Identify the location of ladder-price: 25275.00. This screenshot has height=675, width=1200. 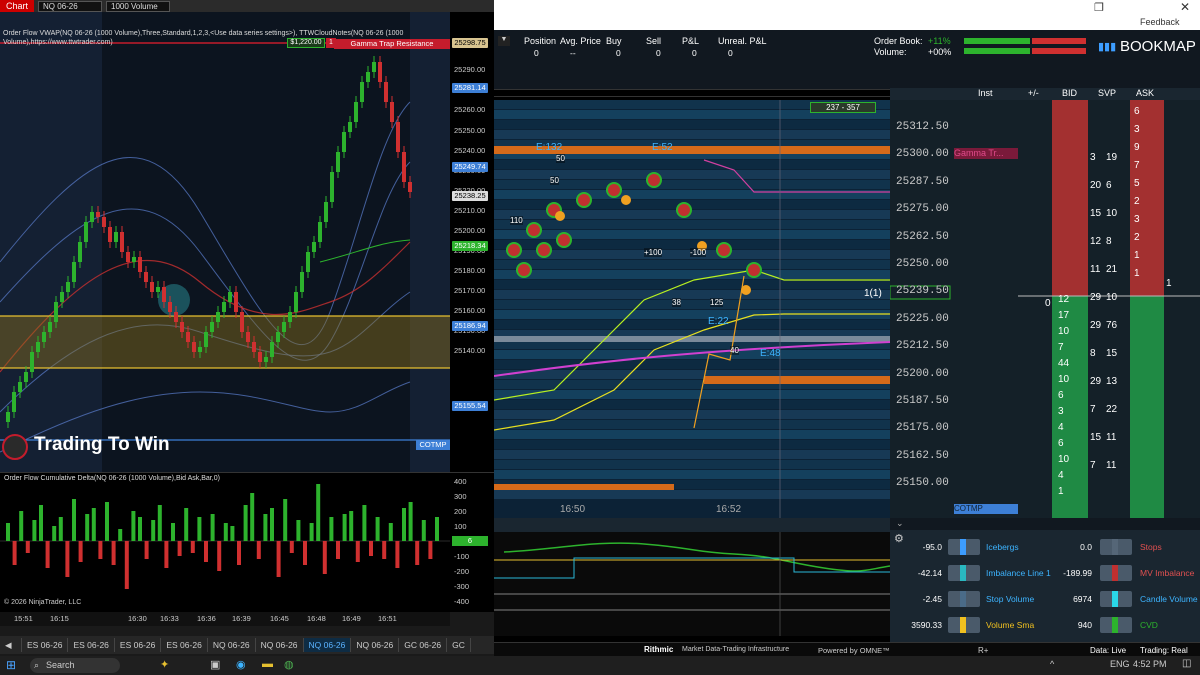
(922, 209).